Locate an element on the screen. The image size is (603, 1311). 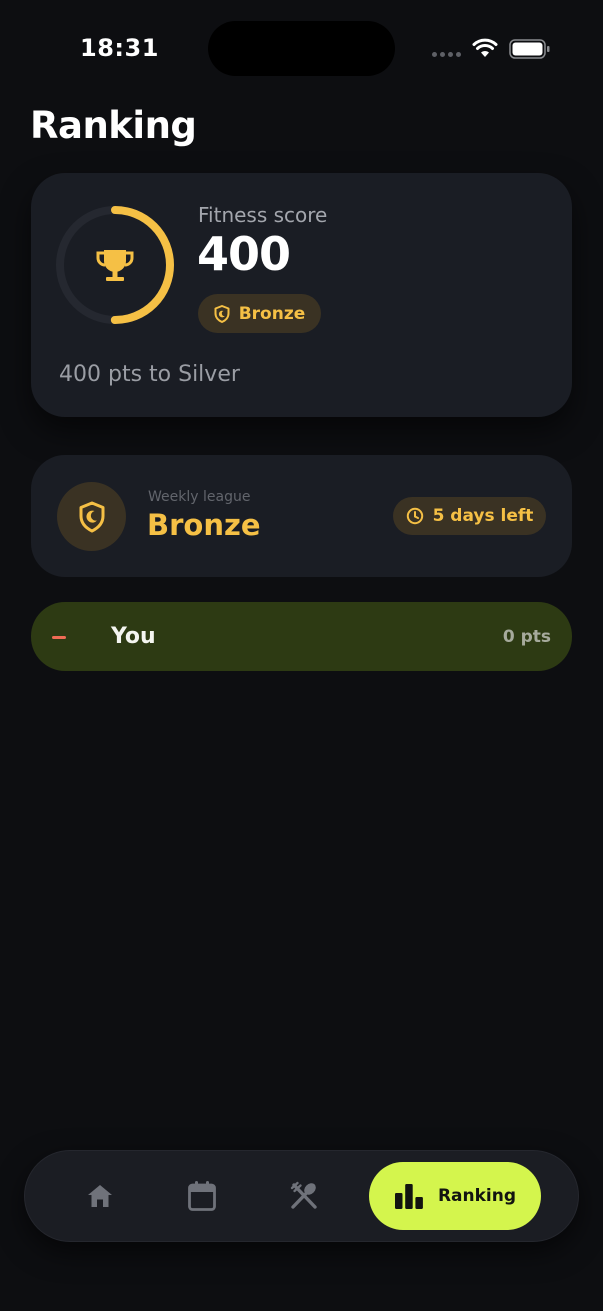
tab-ranking: Ranking is located at coordinates (455, 1196).